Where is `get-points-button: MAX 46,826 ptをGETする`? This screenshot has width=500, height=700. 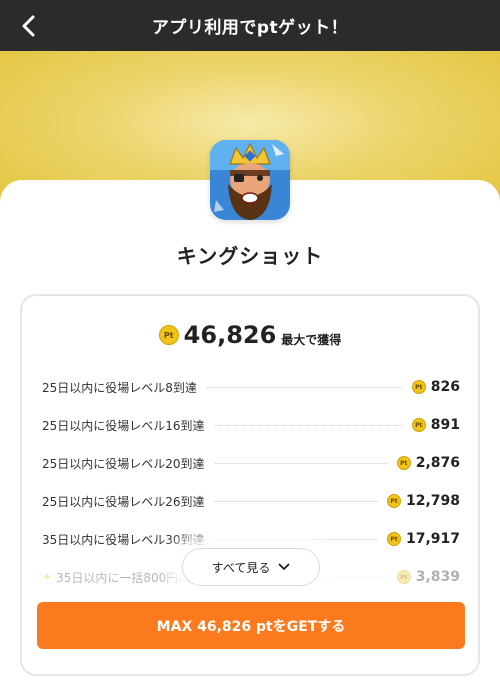 get-points-button: MAX 46,826 ptをGETする is located at coordinates (251, 625).